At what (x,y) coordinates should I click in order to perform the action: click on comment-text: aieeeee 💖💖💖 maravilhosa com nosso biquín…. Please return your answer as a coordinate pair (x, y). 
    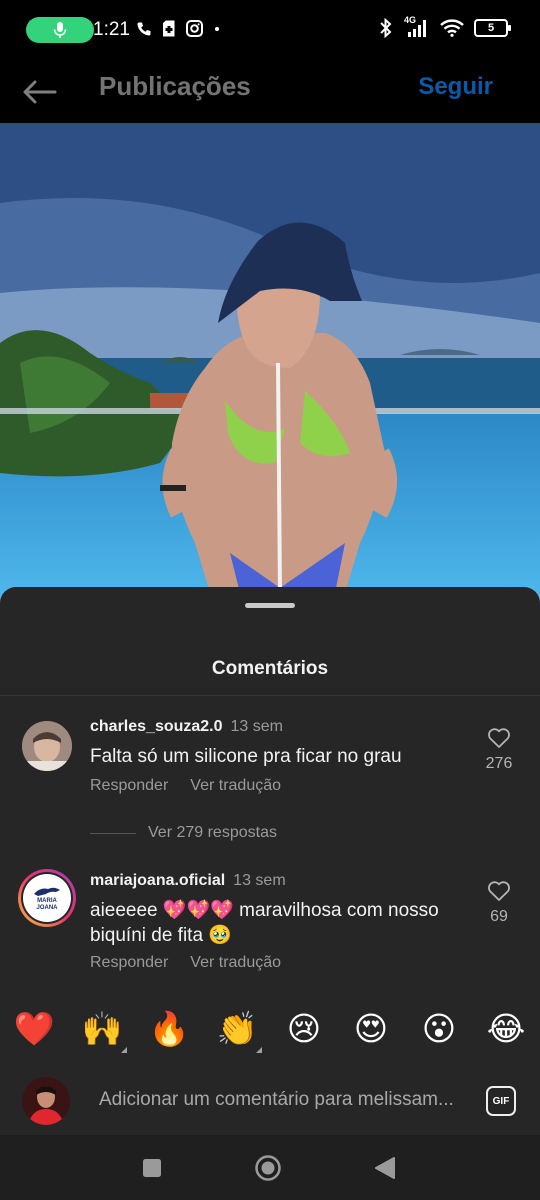
    Looking at the image, I should click on (264, 923).